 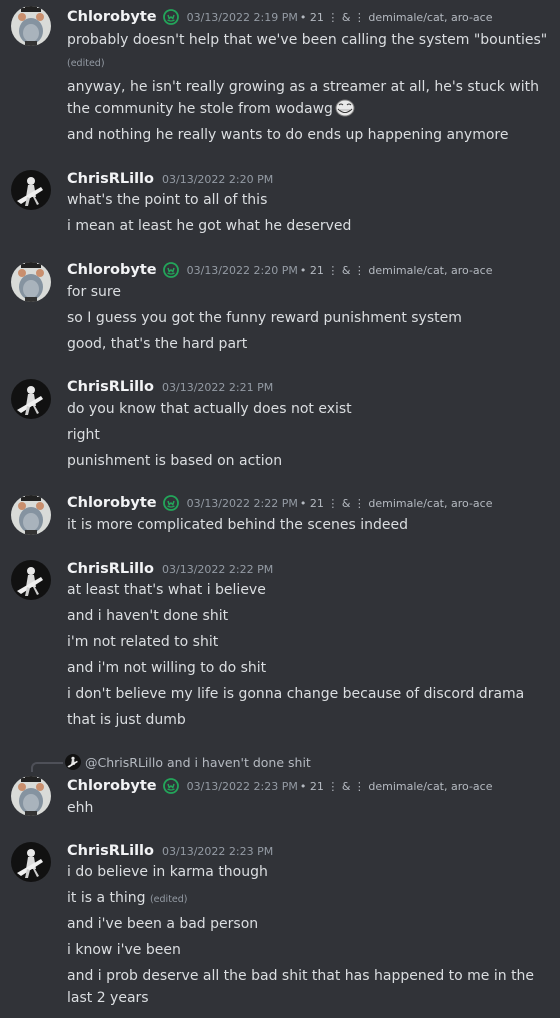 I want to click on message-header: ChrisRLillo 03/13/2022 2:20 PM, so click(x=170, y=179).